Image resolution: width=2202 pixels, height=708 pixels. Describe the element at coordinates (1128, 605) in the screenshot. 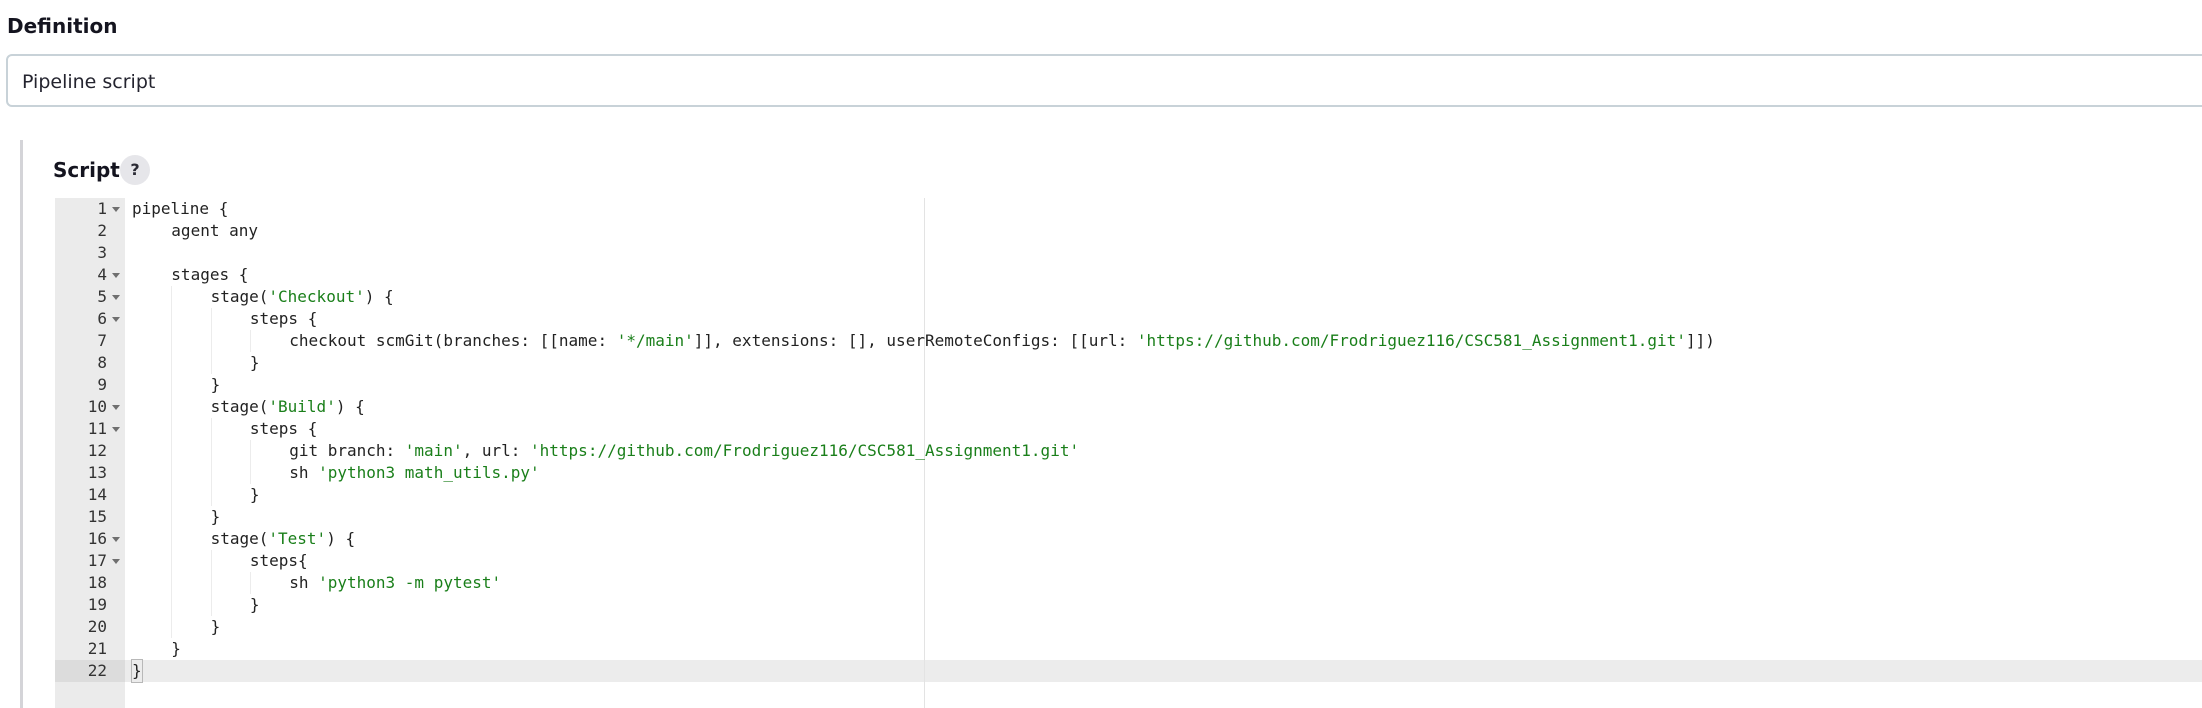

I see `code-line: 19}` at that location.